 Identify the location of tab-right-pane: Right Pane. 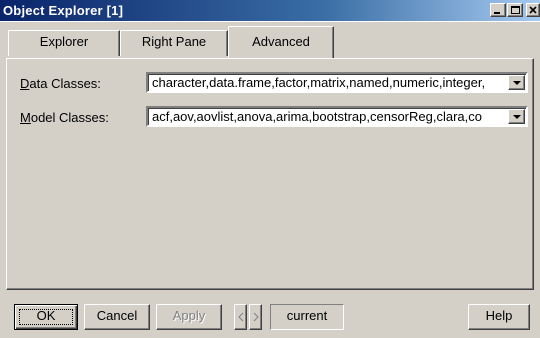
(174, 43).